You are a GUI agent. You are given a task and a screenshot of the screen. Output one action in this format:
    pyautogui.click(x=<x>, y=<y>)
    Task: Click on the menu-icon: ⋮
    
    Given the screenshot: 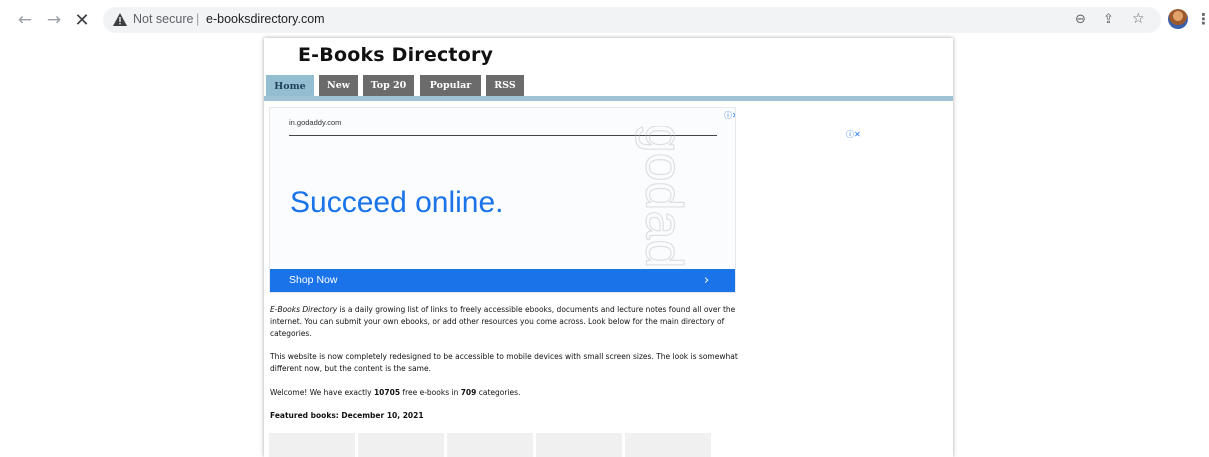 What is the action you would take?
    pyautogui.click(x=1202, y=19)
    